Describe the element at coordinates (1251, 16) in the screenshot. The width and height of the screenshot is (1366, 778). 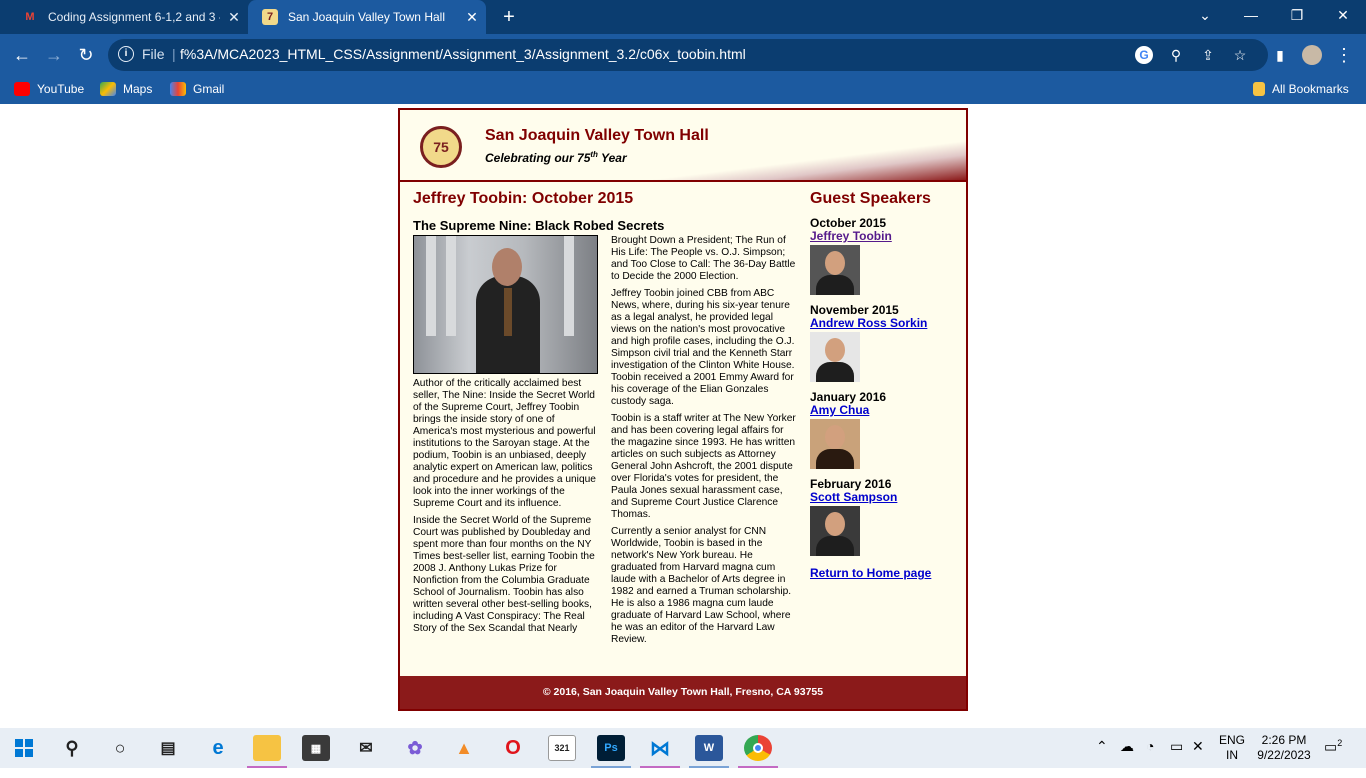
I see `minimize-button: —` at that location.